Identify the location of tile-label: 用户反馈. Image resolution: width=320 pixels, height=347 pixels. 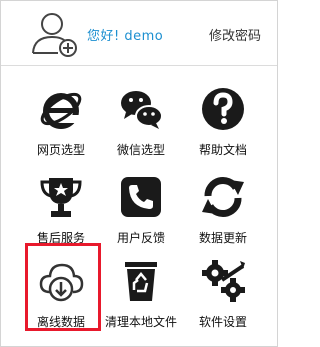
(140, 238).